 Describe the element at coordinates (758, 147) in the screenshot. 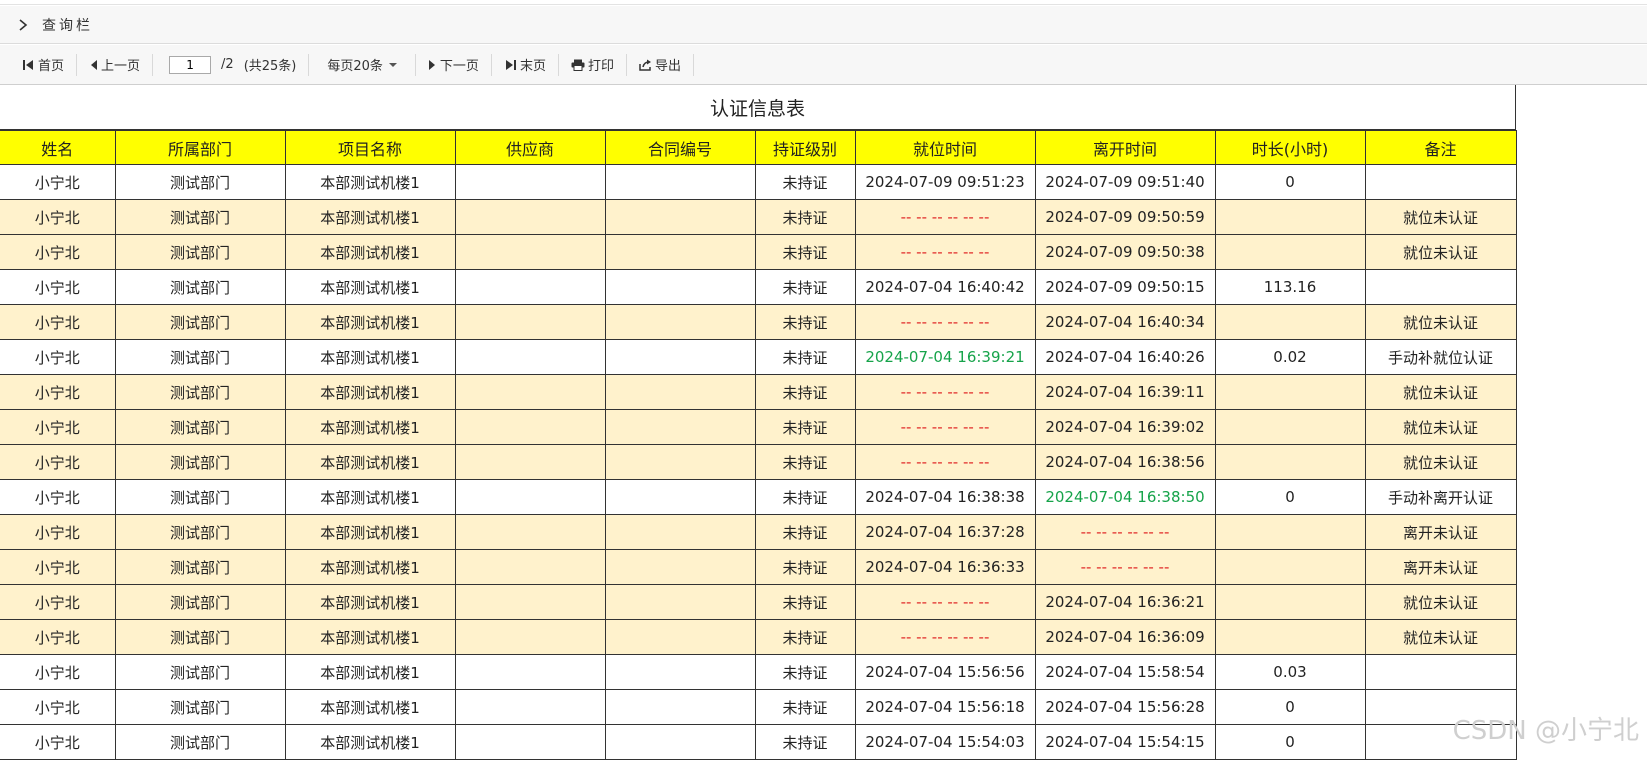

I see `table-header-row: 姓名 所属部门 项目名称 供应商 合同编号 持证级别 就位时间 离开时间 时长(小时) 备注` at that location.